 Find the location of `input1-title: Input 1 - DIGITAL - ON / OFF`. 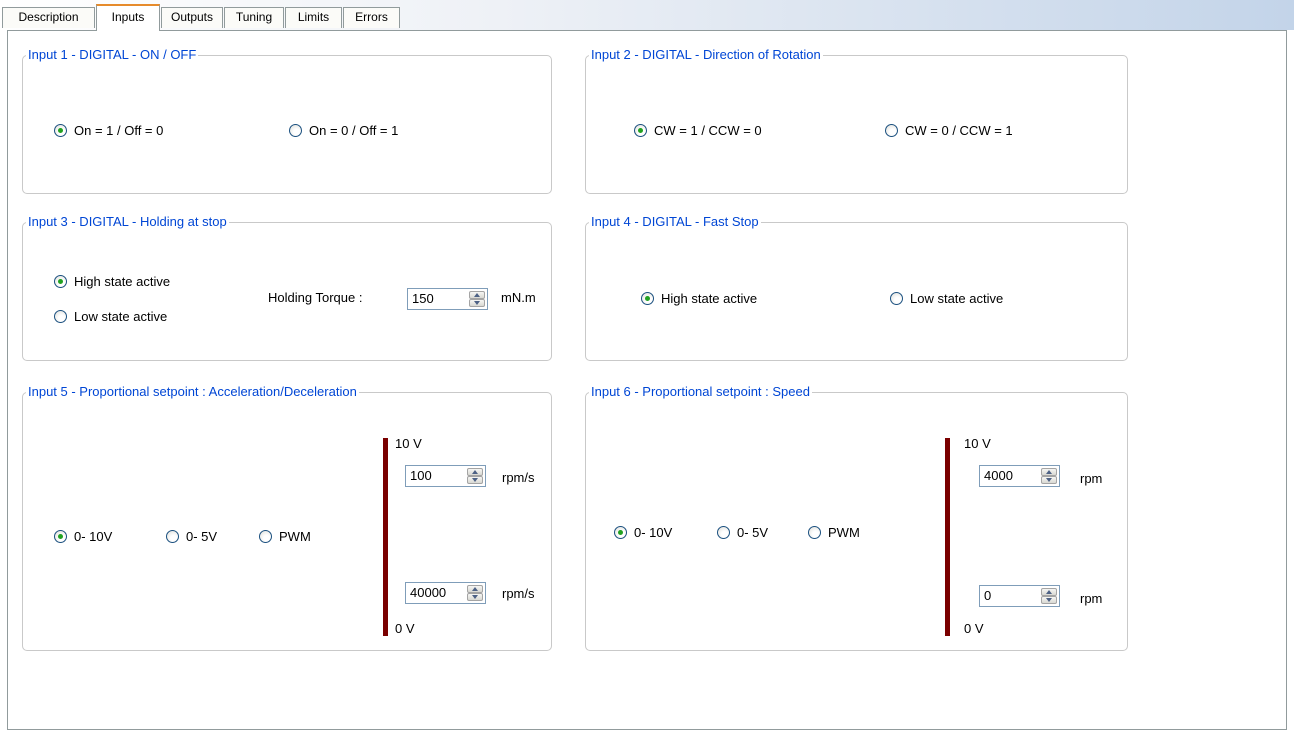

input1-title: Input 1 - DIGITAL - ON / OFF is located at coordinates (112, 55).